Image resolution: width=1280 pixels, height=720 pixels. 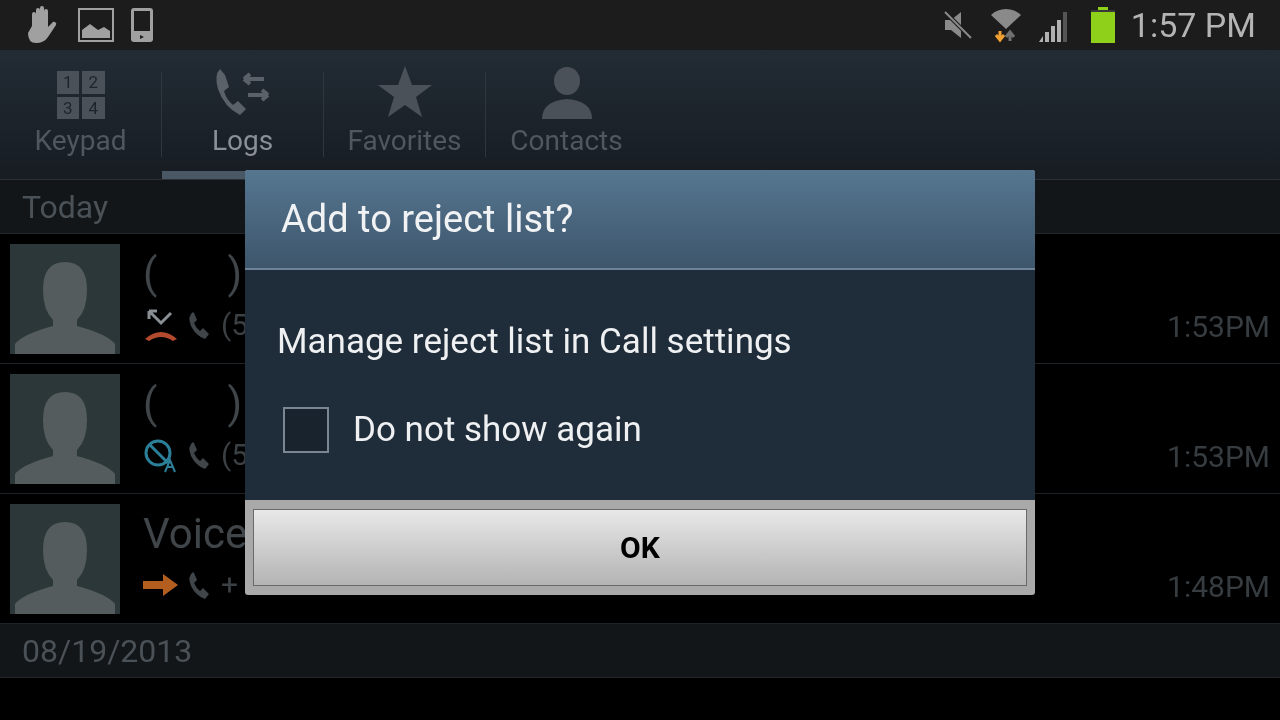 What do you see at coordinates (230, 585) in the screenshot?
I see `phone-number: +` at bounding box center [230, 585].